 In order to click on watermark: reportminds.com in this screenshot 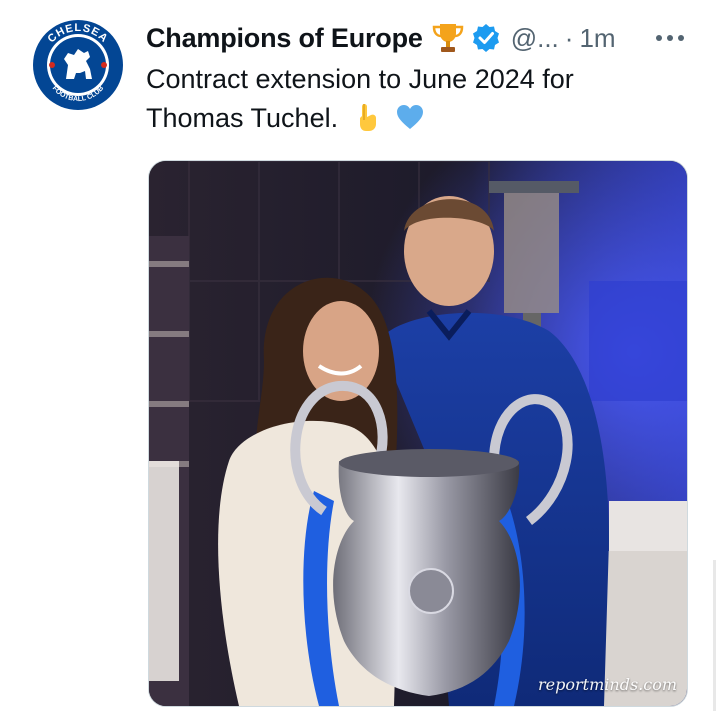, I will do `click(607, 684)`.